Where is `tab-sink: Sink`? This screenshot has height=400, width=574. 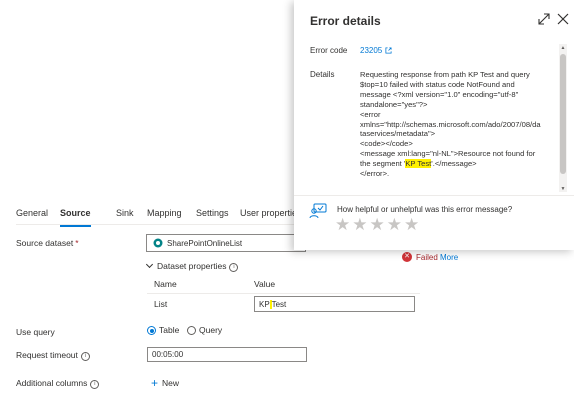 tab-sink: Sink is located at coordinates (125, 213).